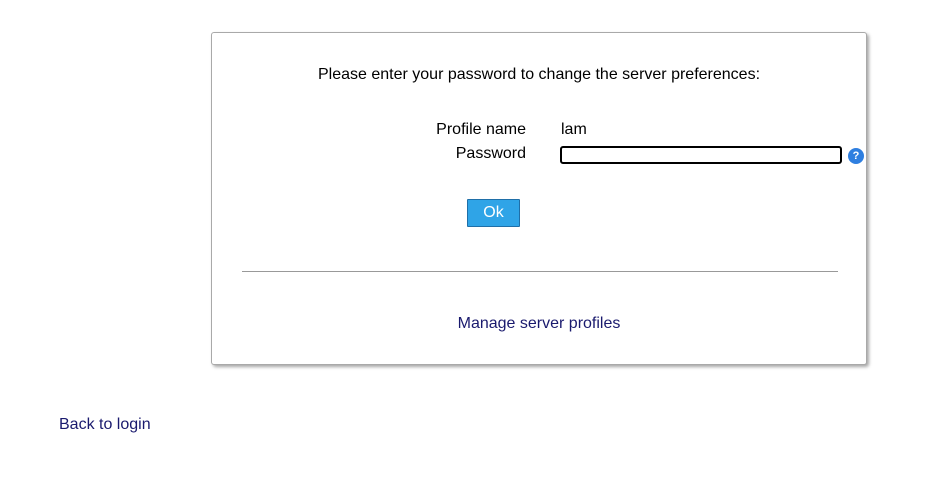  What do you see at coordinates (481, 129) in the screenshot?
I see `profile-name-label: Profile name` at bounding box center [481, 129].